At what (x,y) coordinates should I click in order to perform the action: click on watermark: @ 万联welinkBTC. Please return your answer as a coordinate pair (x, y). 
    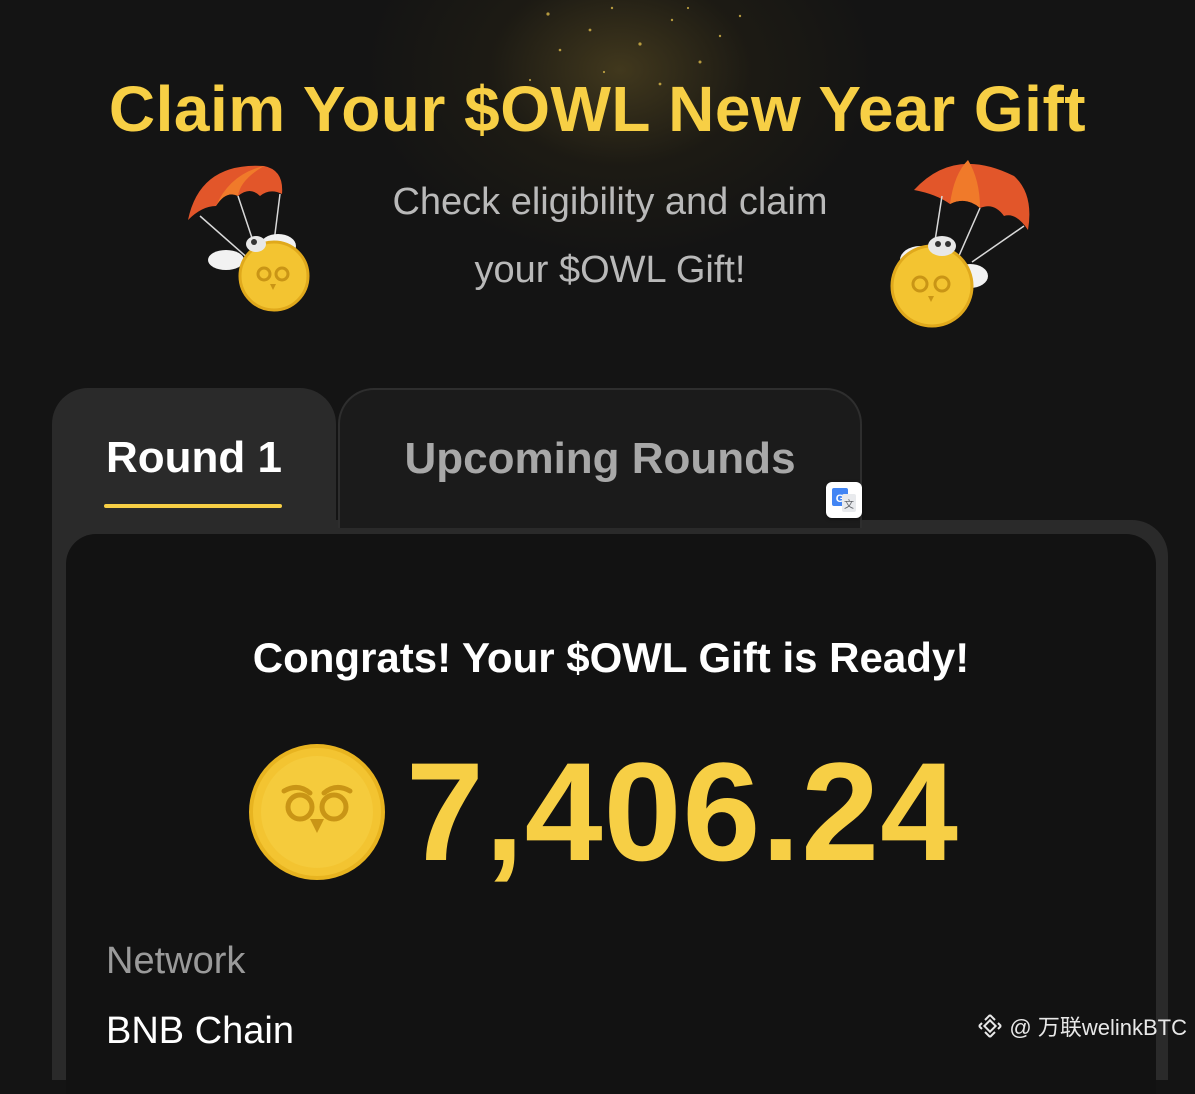
    Looking at the image, I should click on (1082, 1026).